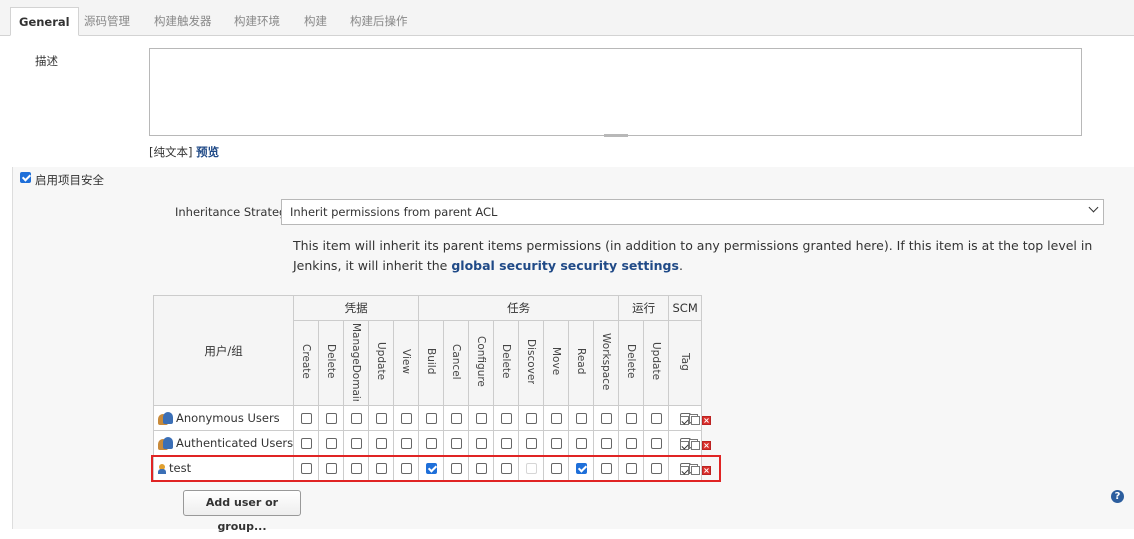  What do you see at coordinates (481, 363) in the screenshot?
I see `permission-header: Configure` at bounding box center [481, 363].